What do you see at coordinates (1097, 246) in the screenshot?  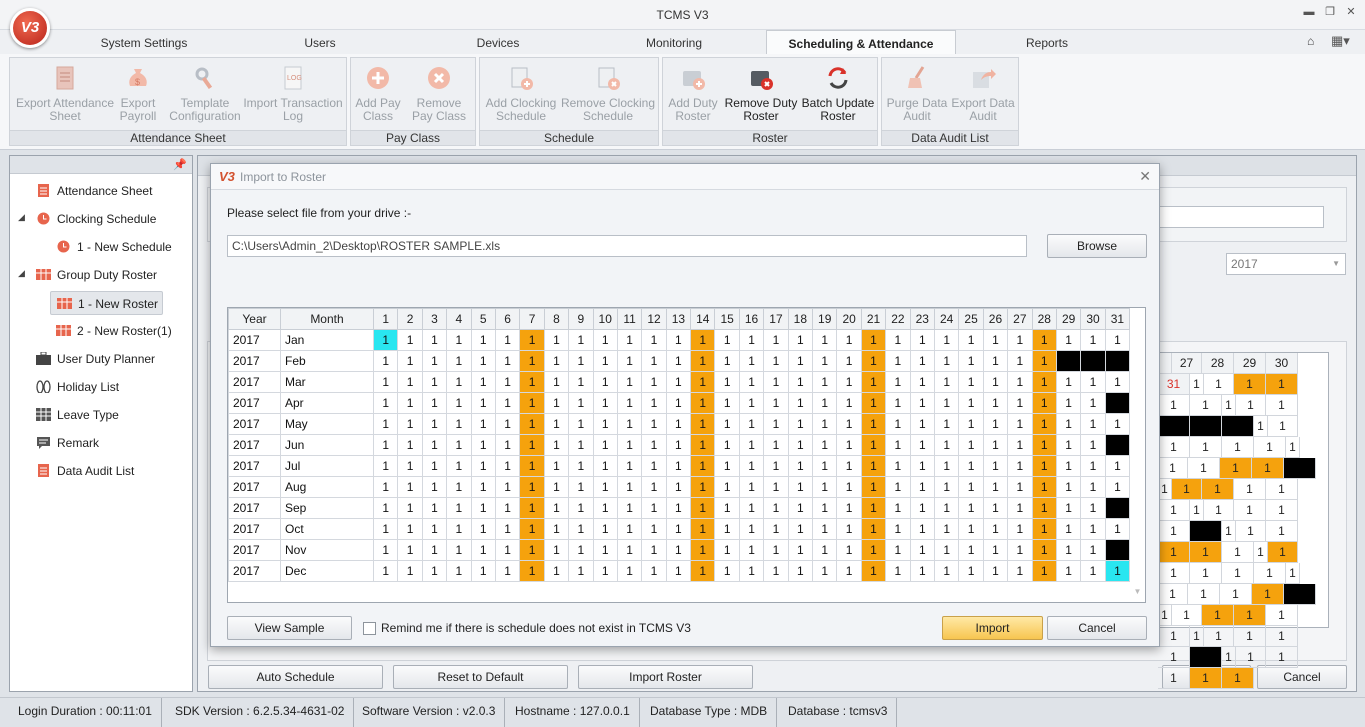 I see `browse-button: Browse` at bounding box center [1097, 246].